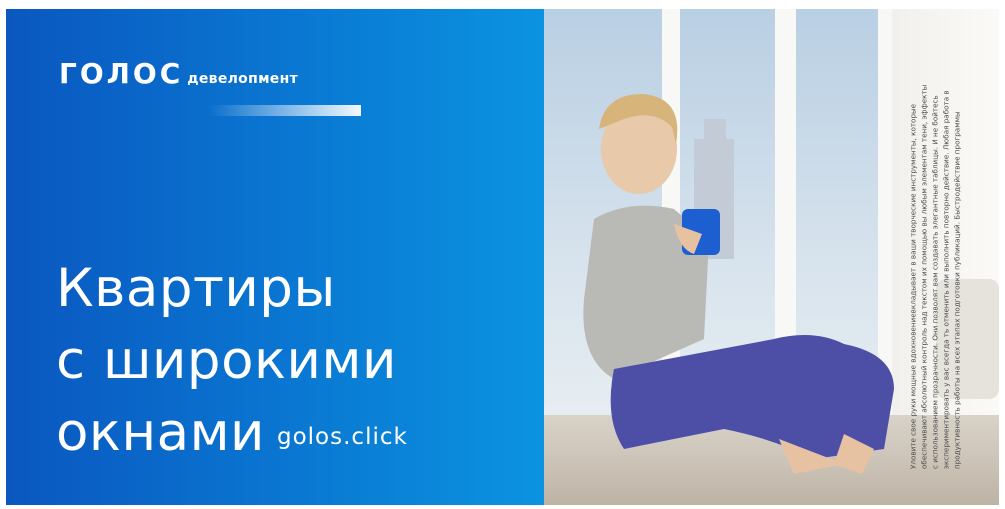 This screenshot has height=509, width=1005. Describe the element at coordinates (342, 437) in the screenshot. I see `website-link: golos.click` at that location.